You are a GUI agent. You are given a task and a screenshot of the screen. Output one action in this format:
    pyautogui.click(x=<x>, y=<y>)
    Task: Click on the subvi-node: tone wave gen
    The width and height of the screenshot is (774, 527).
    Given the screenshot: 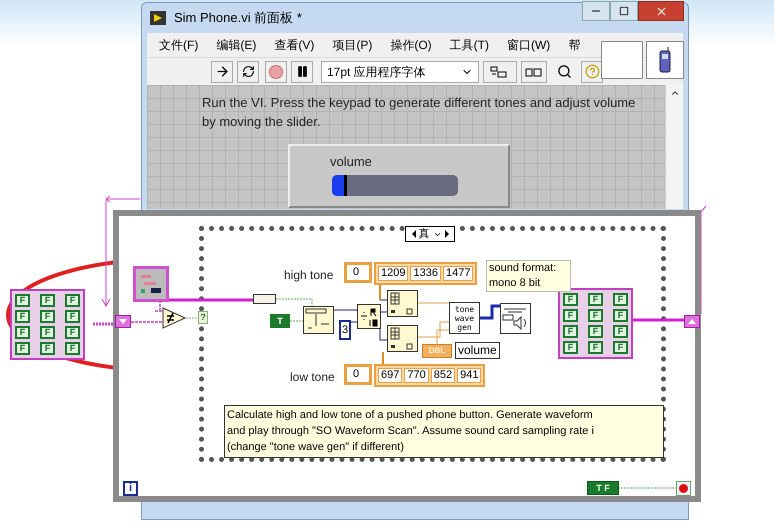 What is the action you would take?
    pyautogui.click(x=464, y=318)
    